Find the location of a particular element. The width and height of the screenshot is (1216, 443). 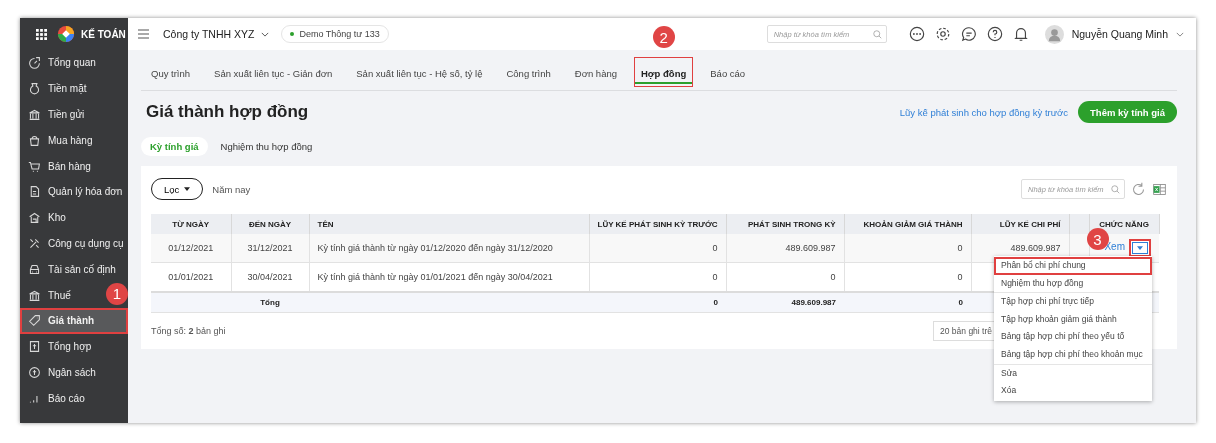

period-label: Năm nay is located at coordinates (231, 189).